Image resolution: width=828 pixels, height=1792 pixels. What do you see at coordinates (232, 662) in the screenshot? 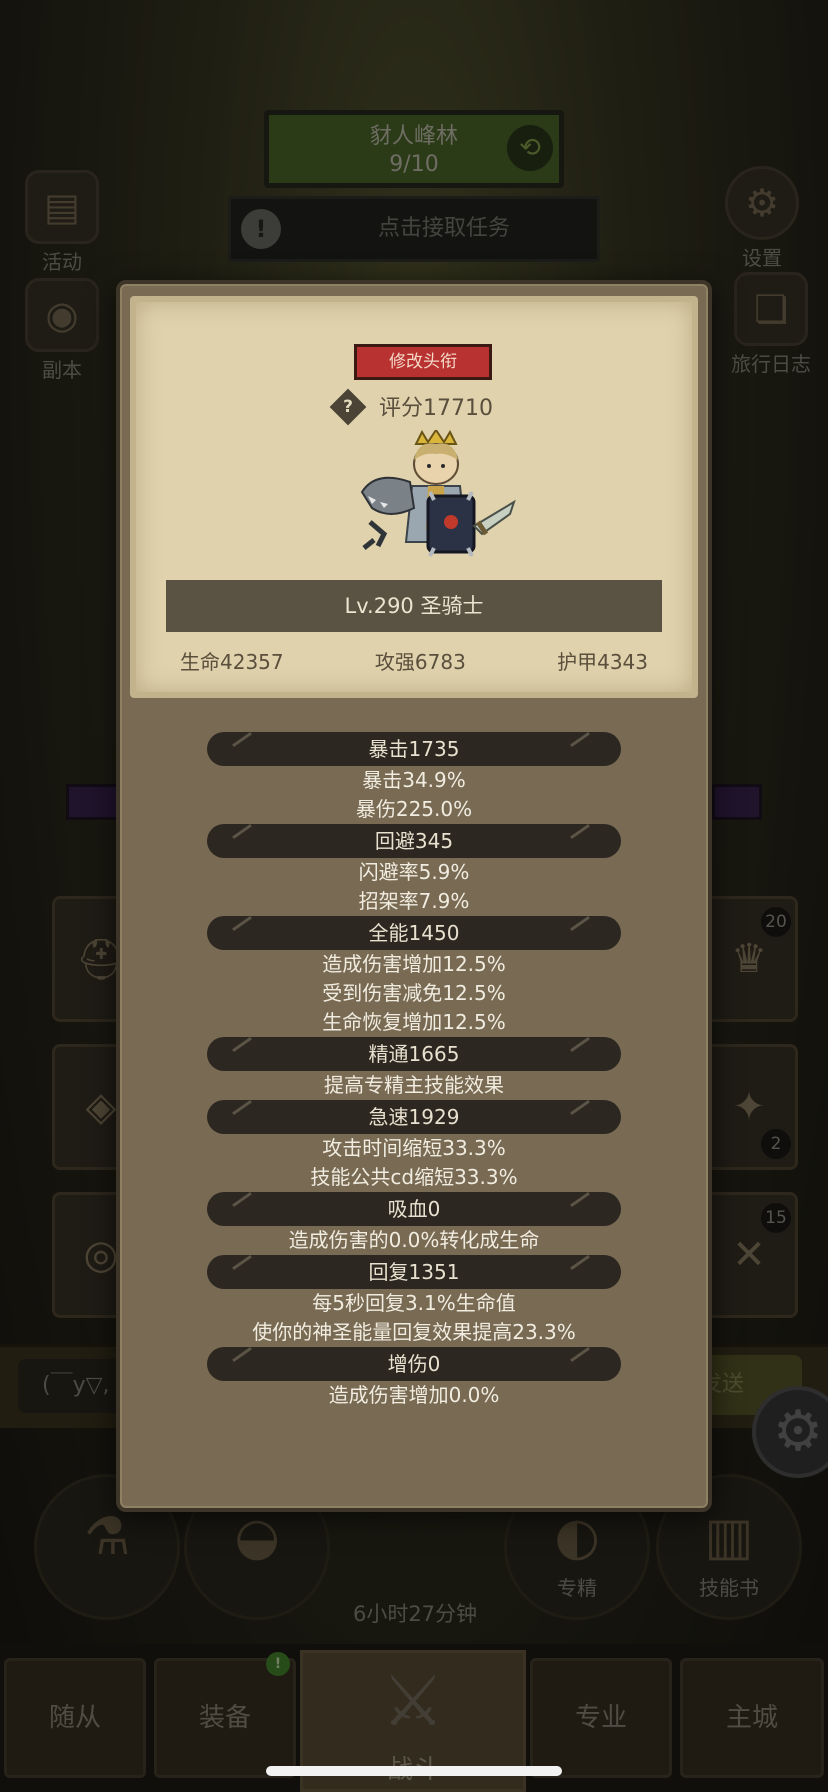
I see `hp-stat: 生命42357` at bounding box center [232, 662].